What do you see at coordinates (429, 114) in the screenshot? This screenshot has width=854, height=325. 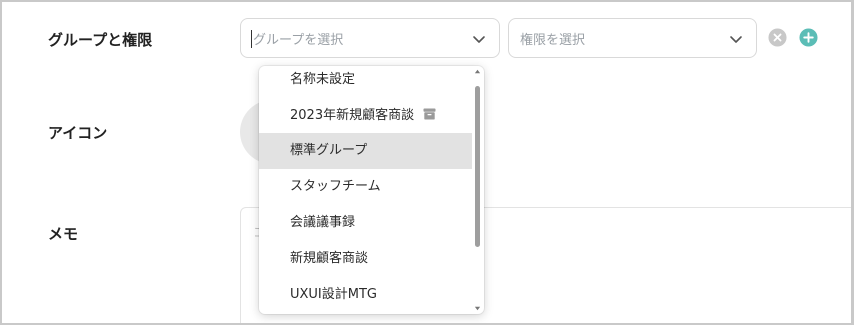 I see `archive-box-icon` at bounding box center [429, 114].